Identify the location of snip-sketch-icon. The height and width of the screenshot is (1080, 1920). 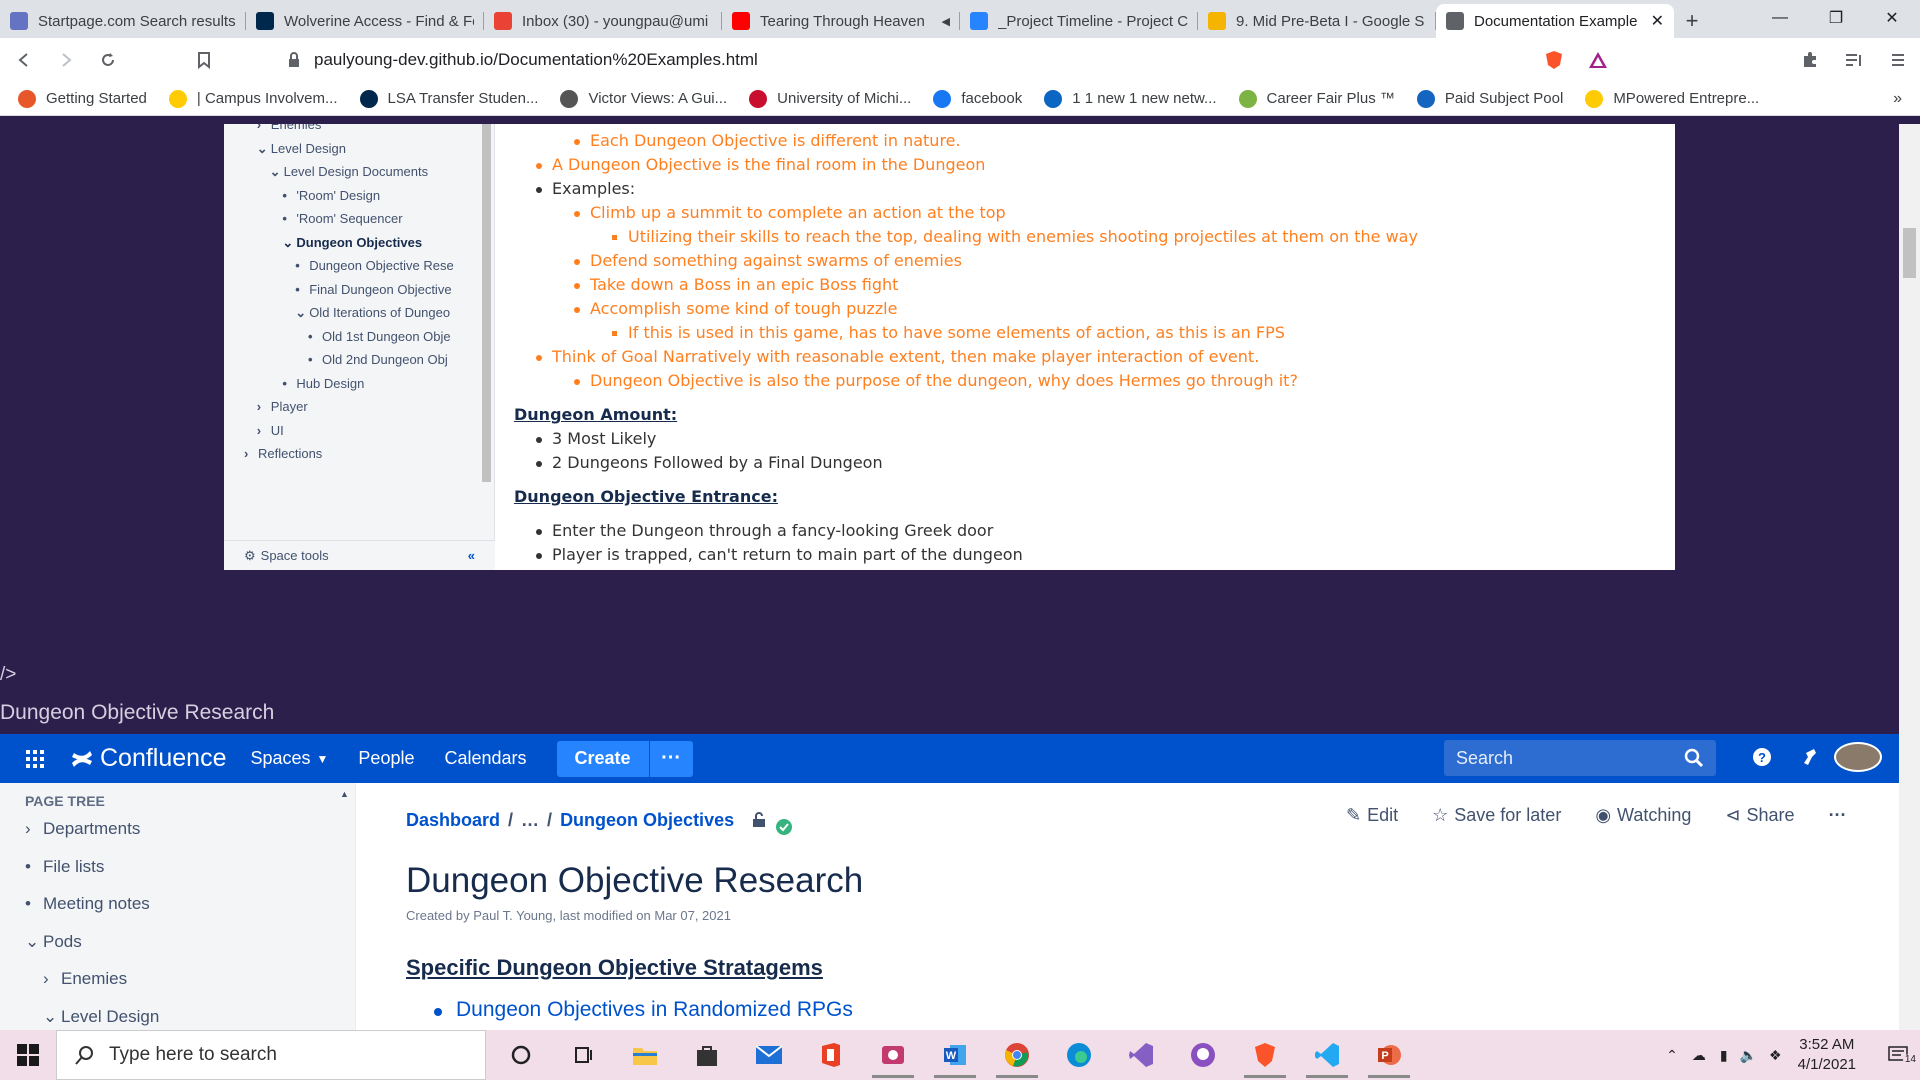
(893, 1055).